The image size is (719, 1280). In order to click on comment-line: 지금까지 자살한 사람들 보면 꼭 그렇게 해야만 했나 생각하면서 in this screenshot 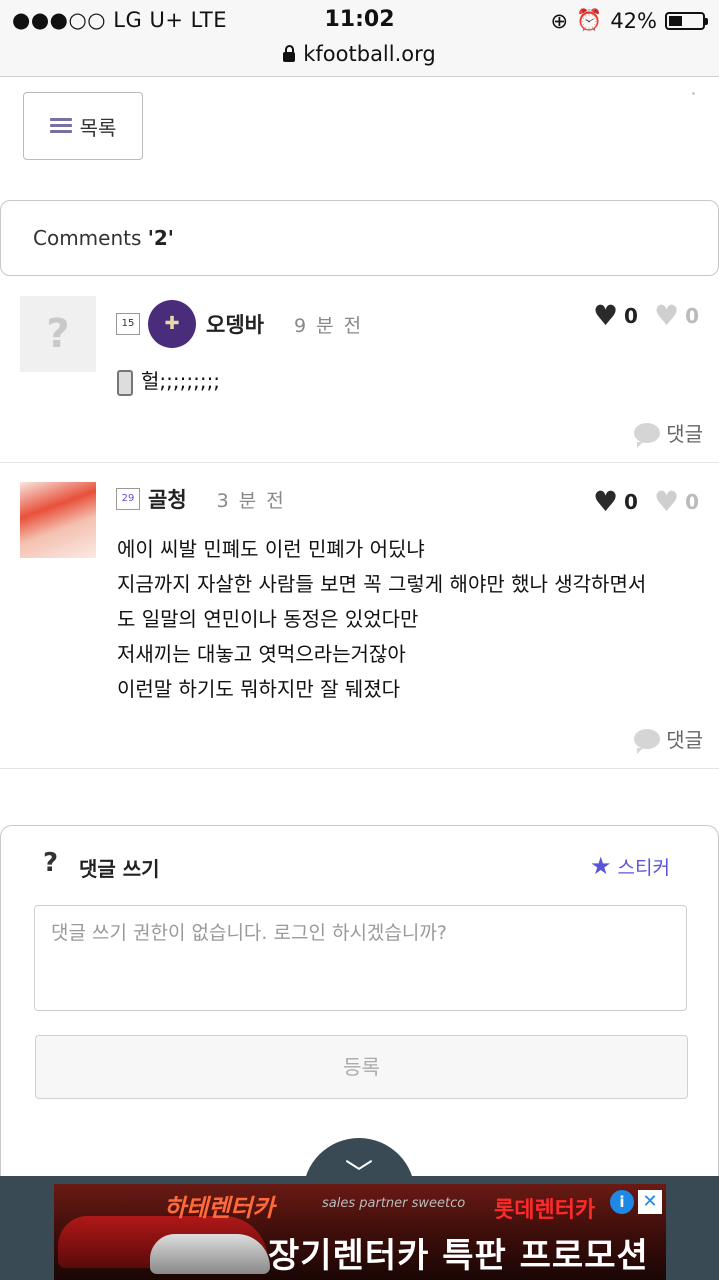, I will do `click(382, 584)`.